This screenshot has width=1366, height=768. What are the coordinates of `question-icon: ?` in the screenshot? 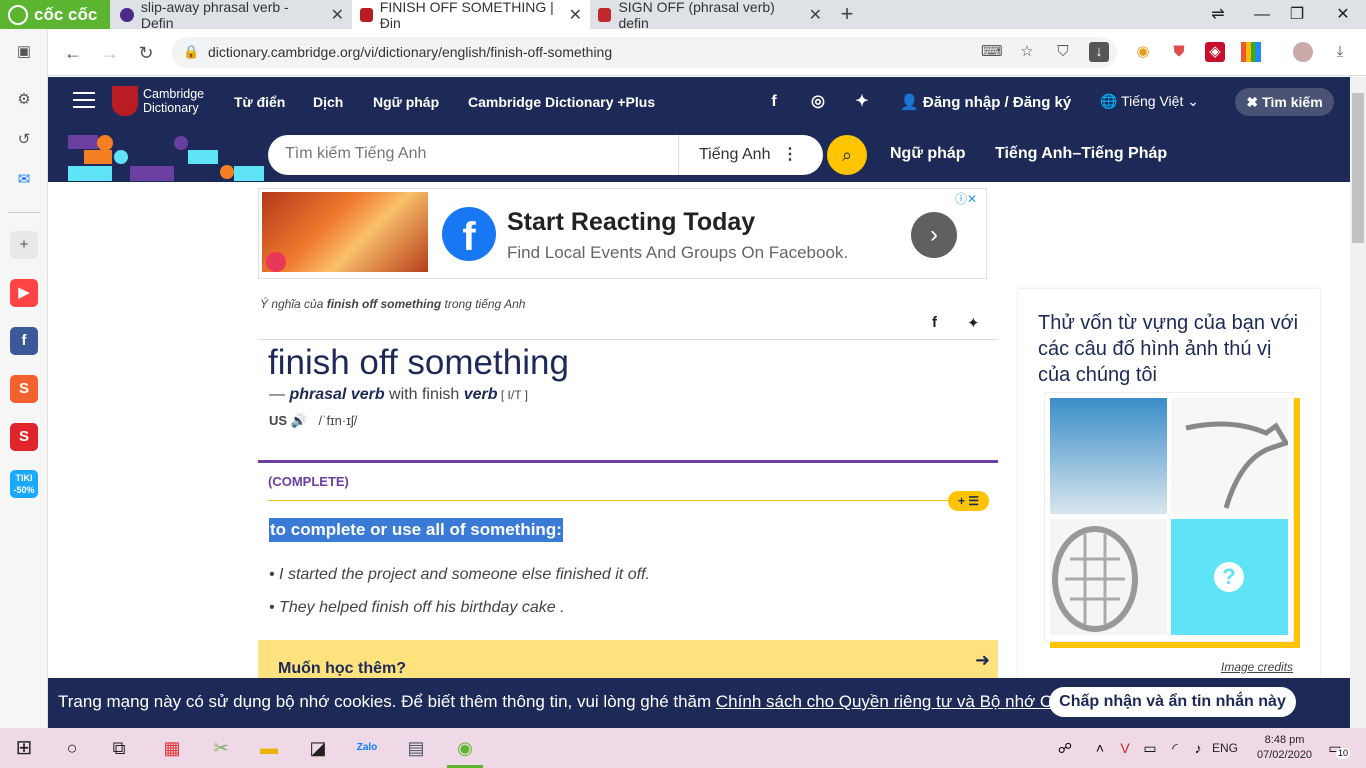 It's located at (1229, 577).